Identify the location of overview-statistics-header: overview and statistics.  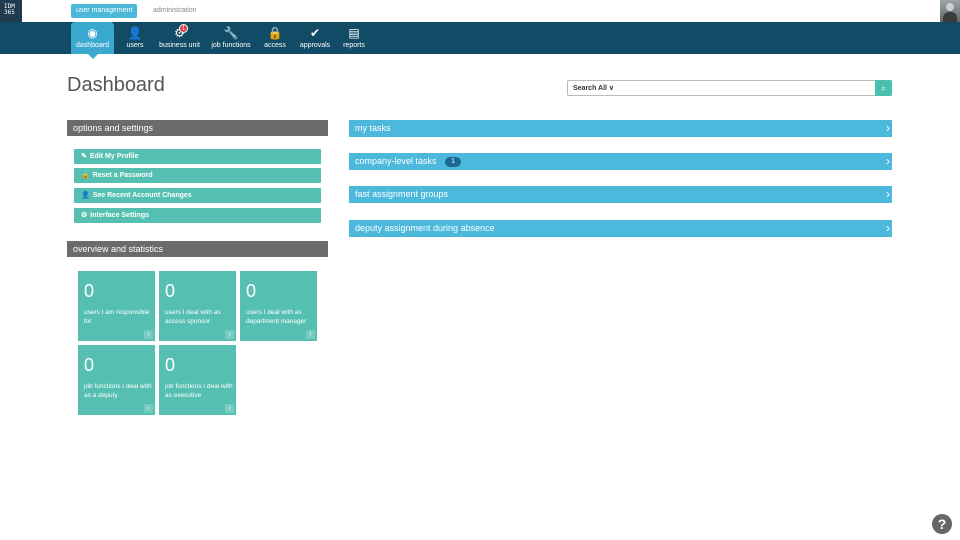
(197, 249).